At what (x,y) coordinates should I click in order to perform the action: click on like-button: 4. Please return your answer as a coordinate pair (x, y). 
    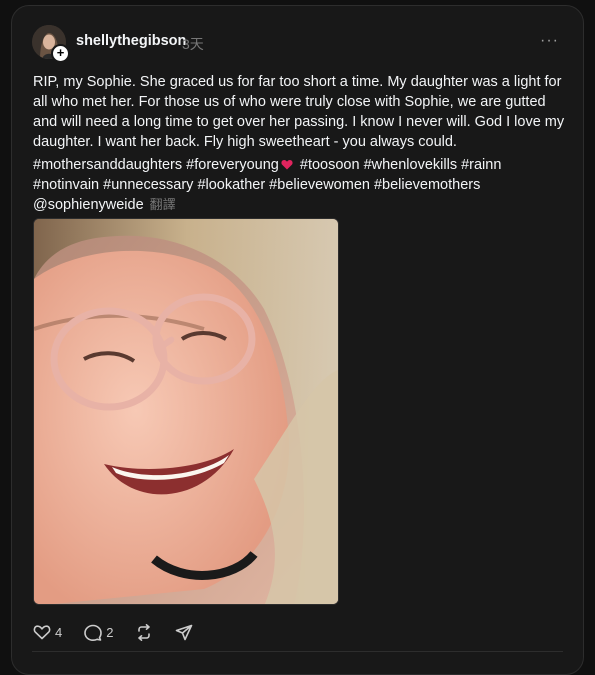
    Looking at the image, I should click on (47, 632).